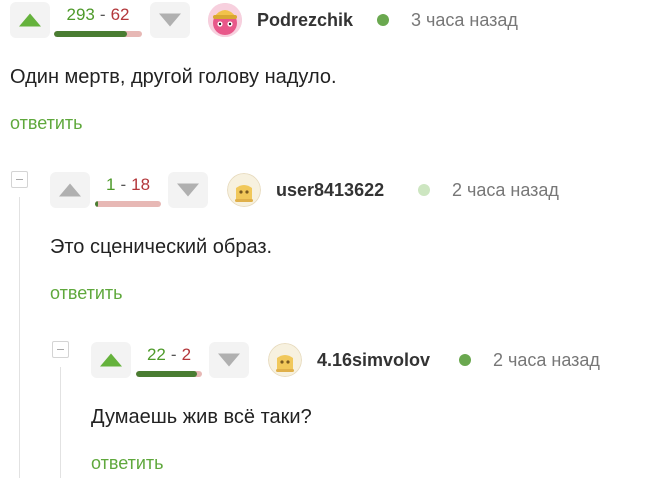 This screenshot has height=478, width=650. I want to click on username: user8413622, so click(330, 190).